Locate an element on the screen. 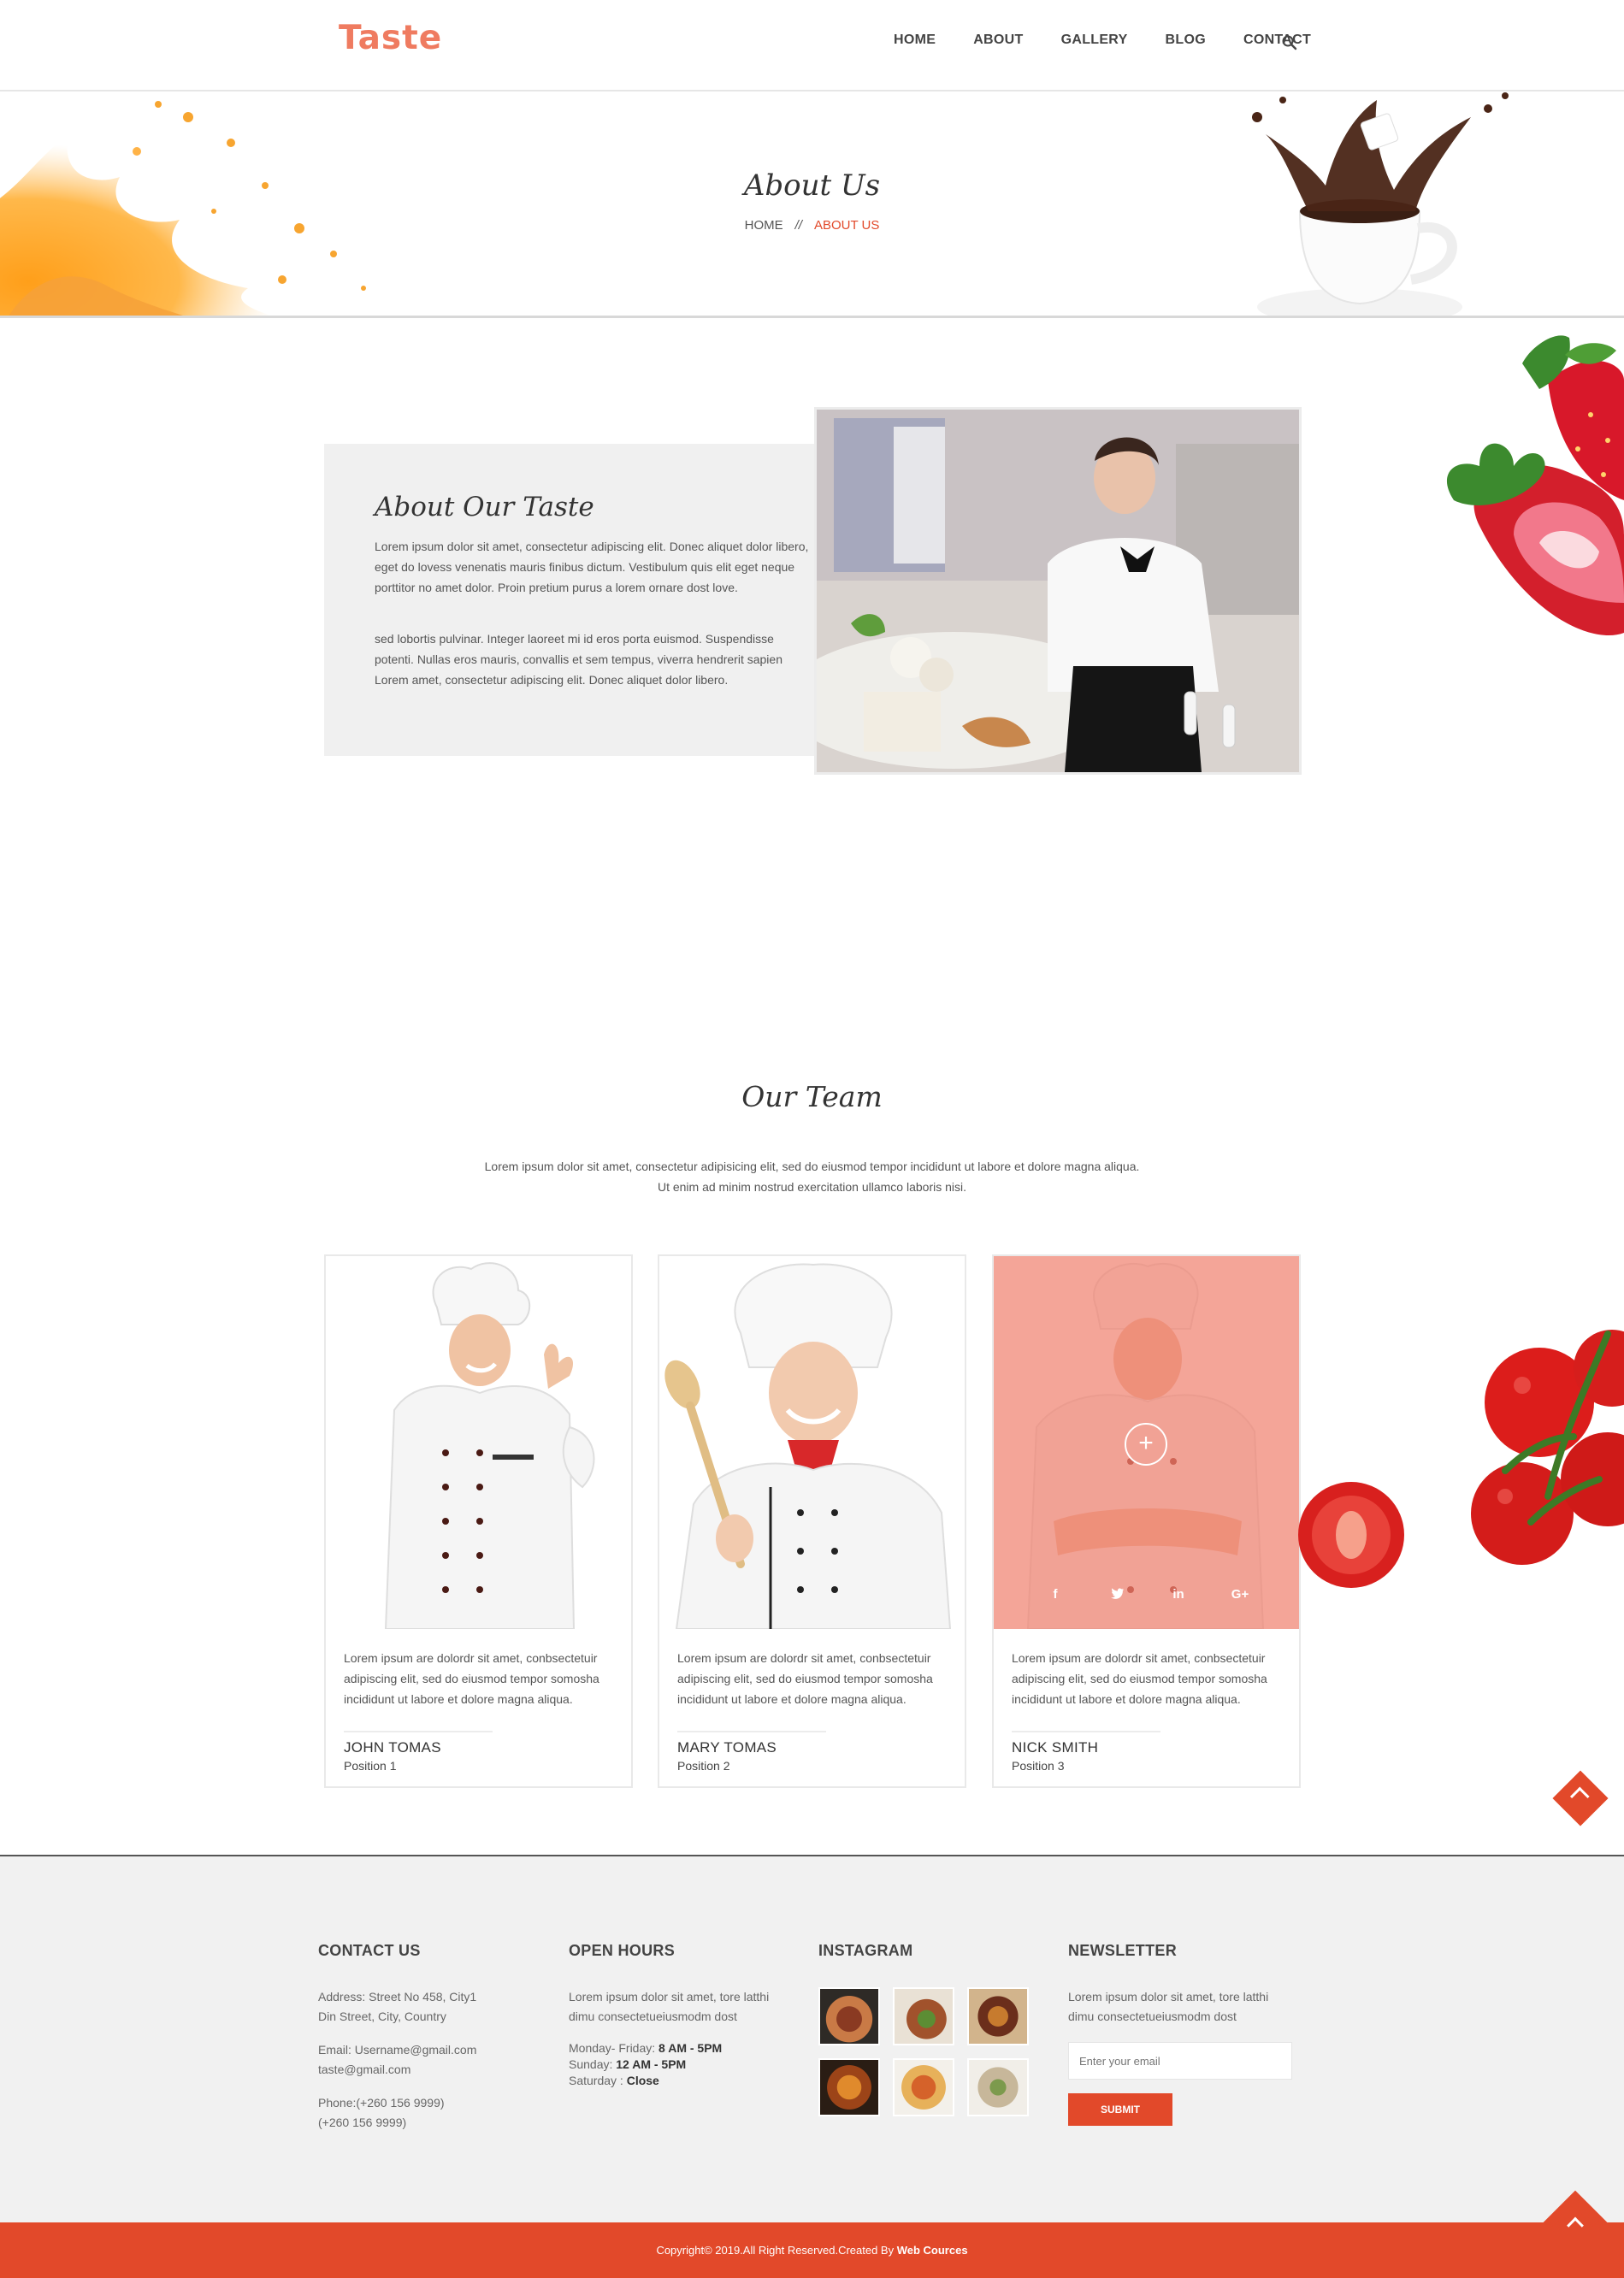  hours-sunday-label: Sunday: is located at coordinates (593, 2064).